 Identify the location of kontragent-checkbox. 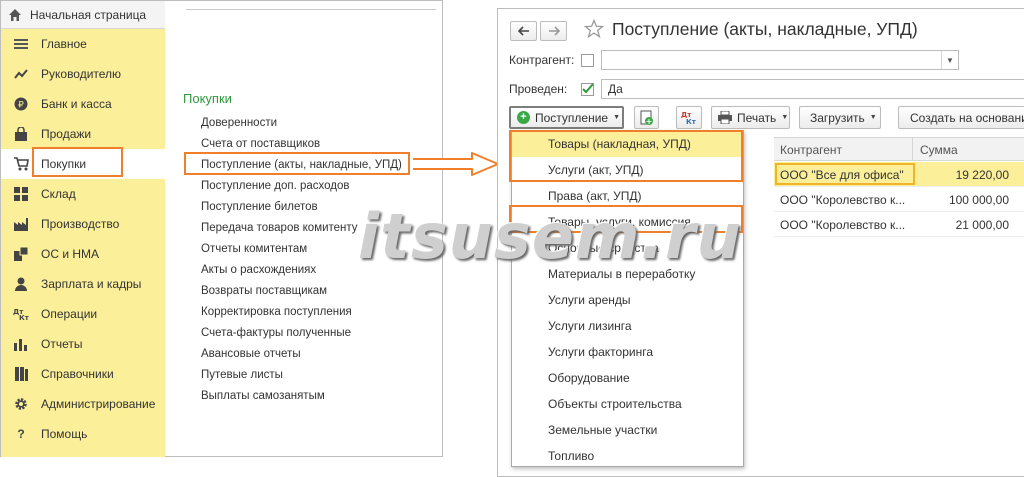
(587, 60).